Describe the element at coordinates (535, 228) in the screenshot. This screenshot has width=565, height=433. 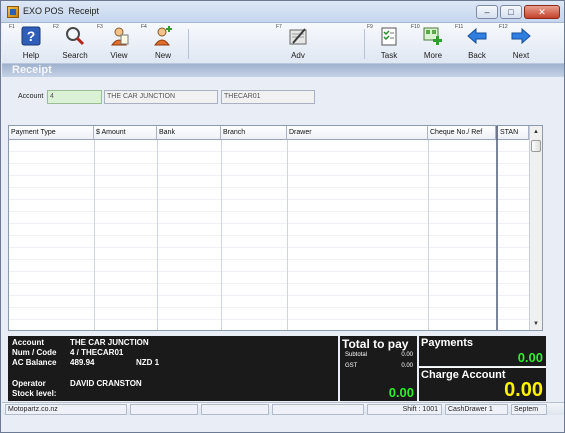
I see `vertical-scrollbar: ▲ ▼` at that location.